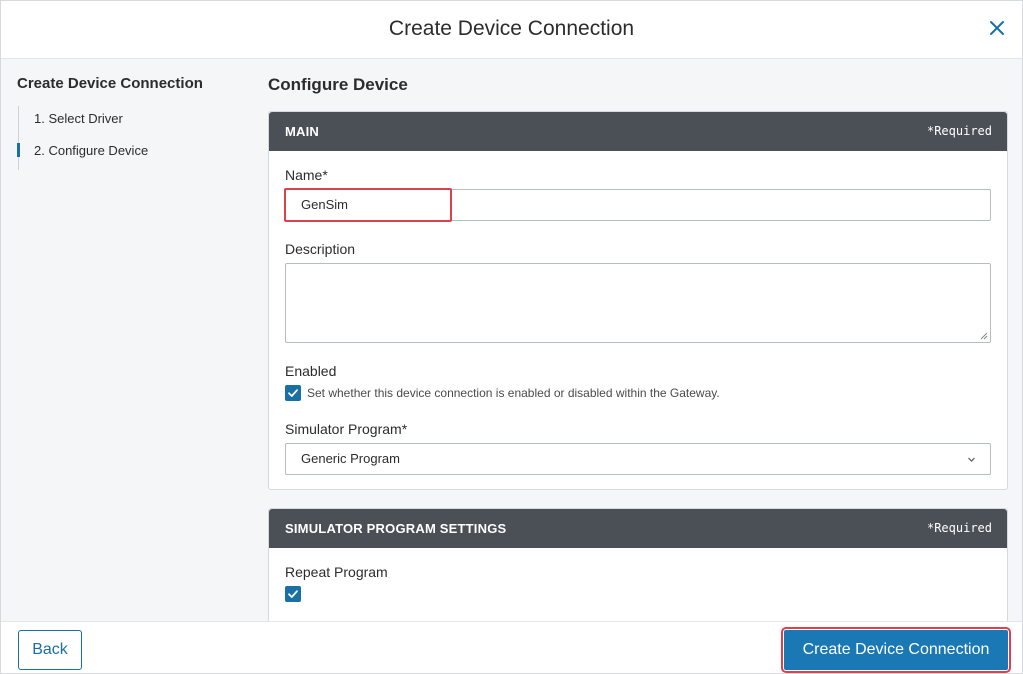  I want to click on sim-section-title: SIMULATOR PROGRAM SETTINGS, so click(396, 528).